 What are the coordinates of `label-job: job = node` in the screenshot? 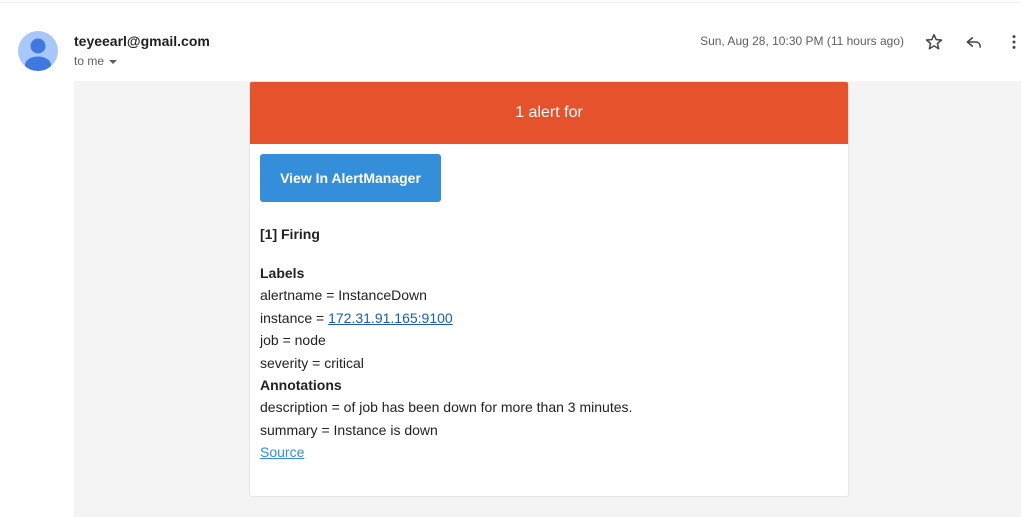 It's located at (293, 340).